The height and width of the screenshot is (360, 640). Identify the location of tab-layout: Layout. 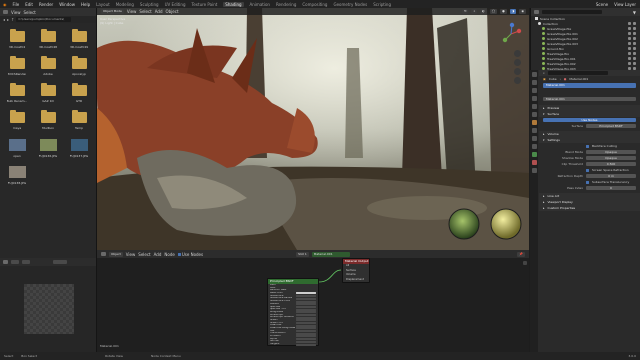
(103, 4).